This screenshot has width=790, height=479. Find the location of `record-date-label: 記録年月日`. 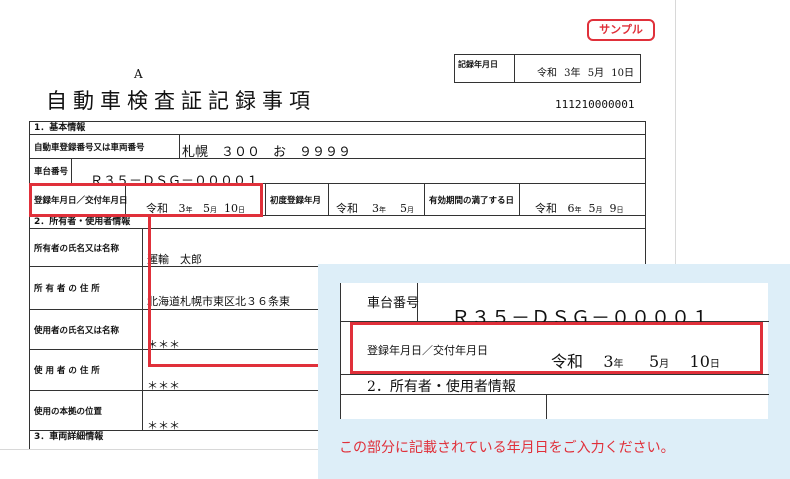

record-date-label: 記録年月日 is located at coordinates (485, 68).